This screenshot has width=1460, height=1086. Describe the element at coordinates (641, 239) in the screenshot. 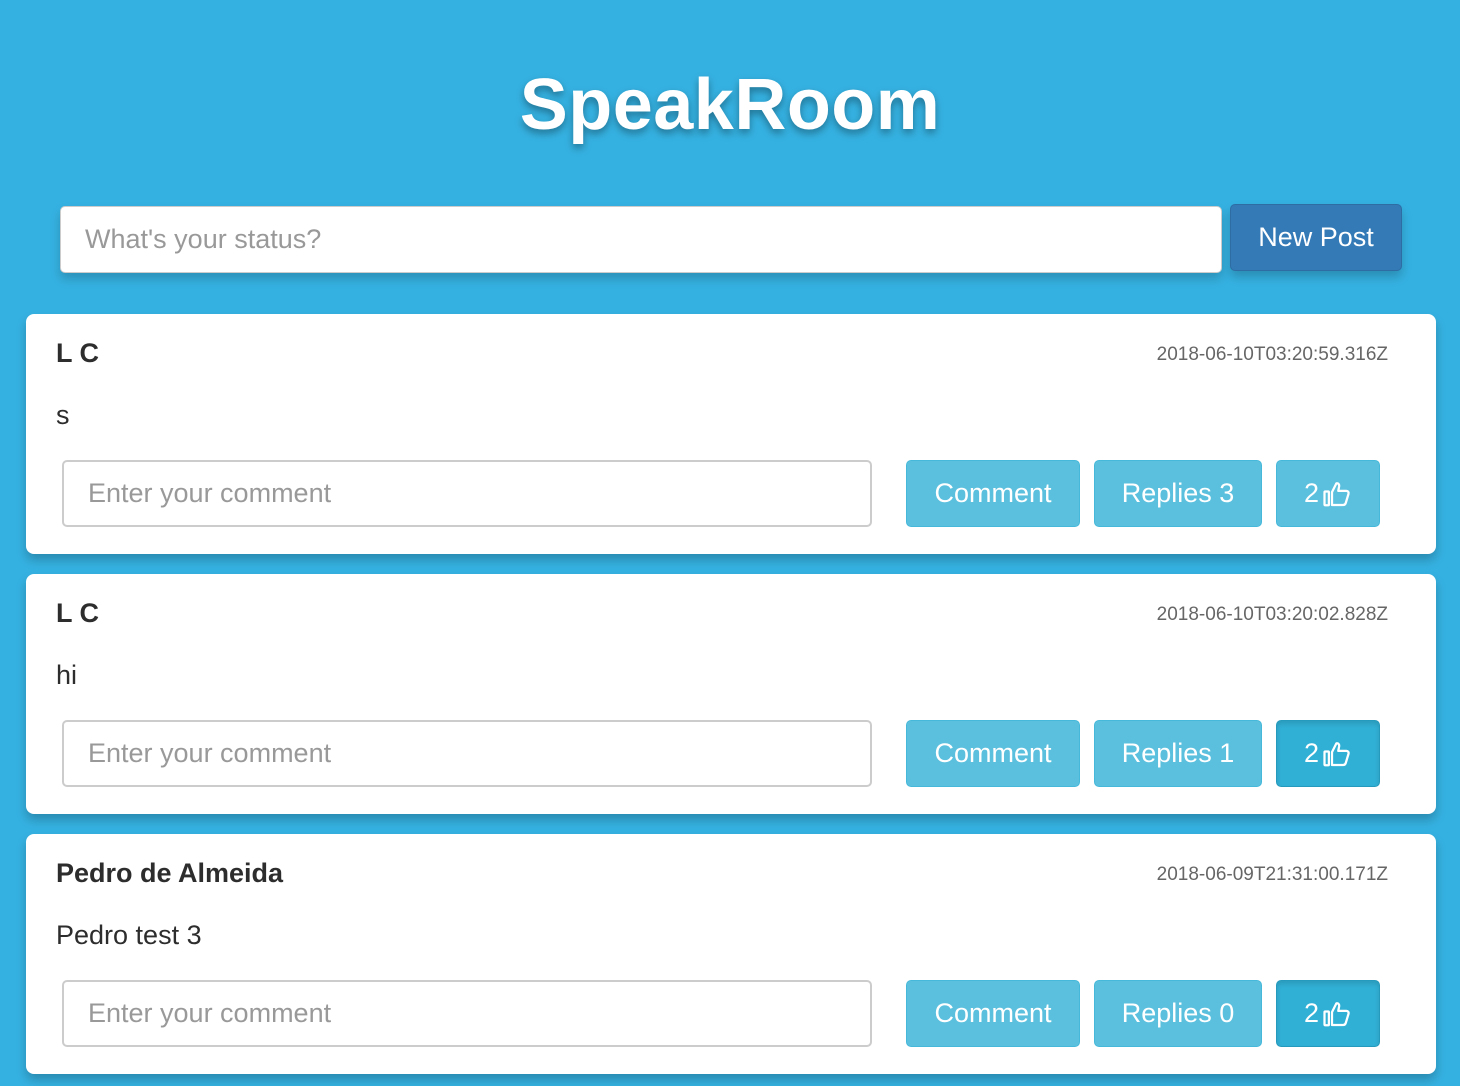

I see `status-input` at that location.